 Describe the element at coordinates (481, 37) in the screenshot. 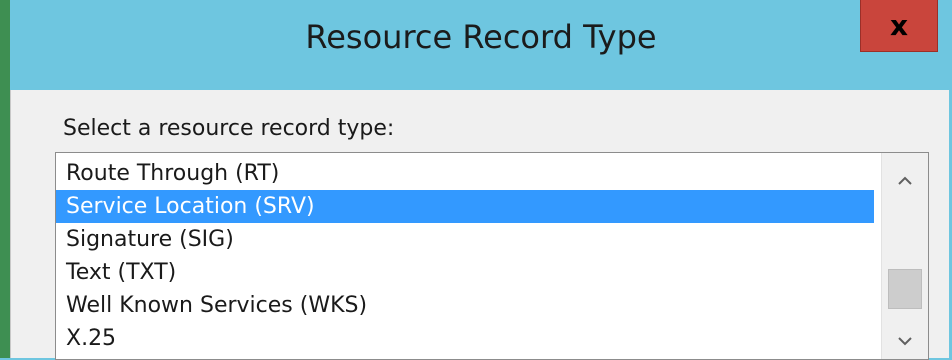

I see `dialog-title: Resource Record Type` at that location.